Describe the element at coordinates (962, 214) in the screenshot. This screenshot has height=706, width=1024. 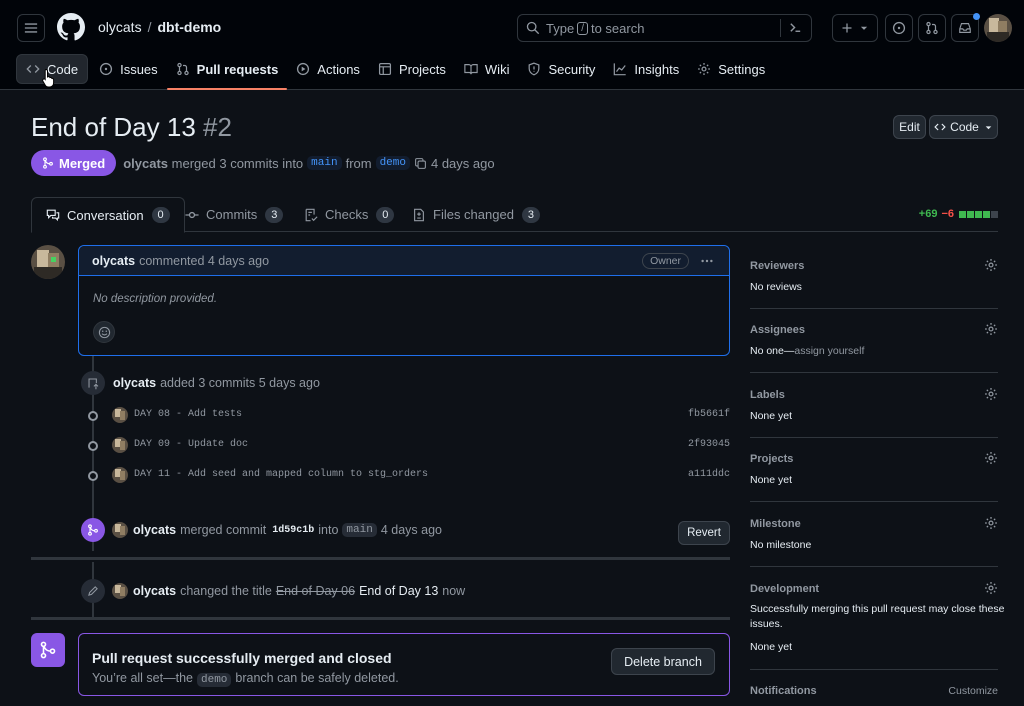
I see `diff-block-added` at that location.